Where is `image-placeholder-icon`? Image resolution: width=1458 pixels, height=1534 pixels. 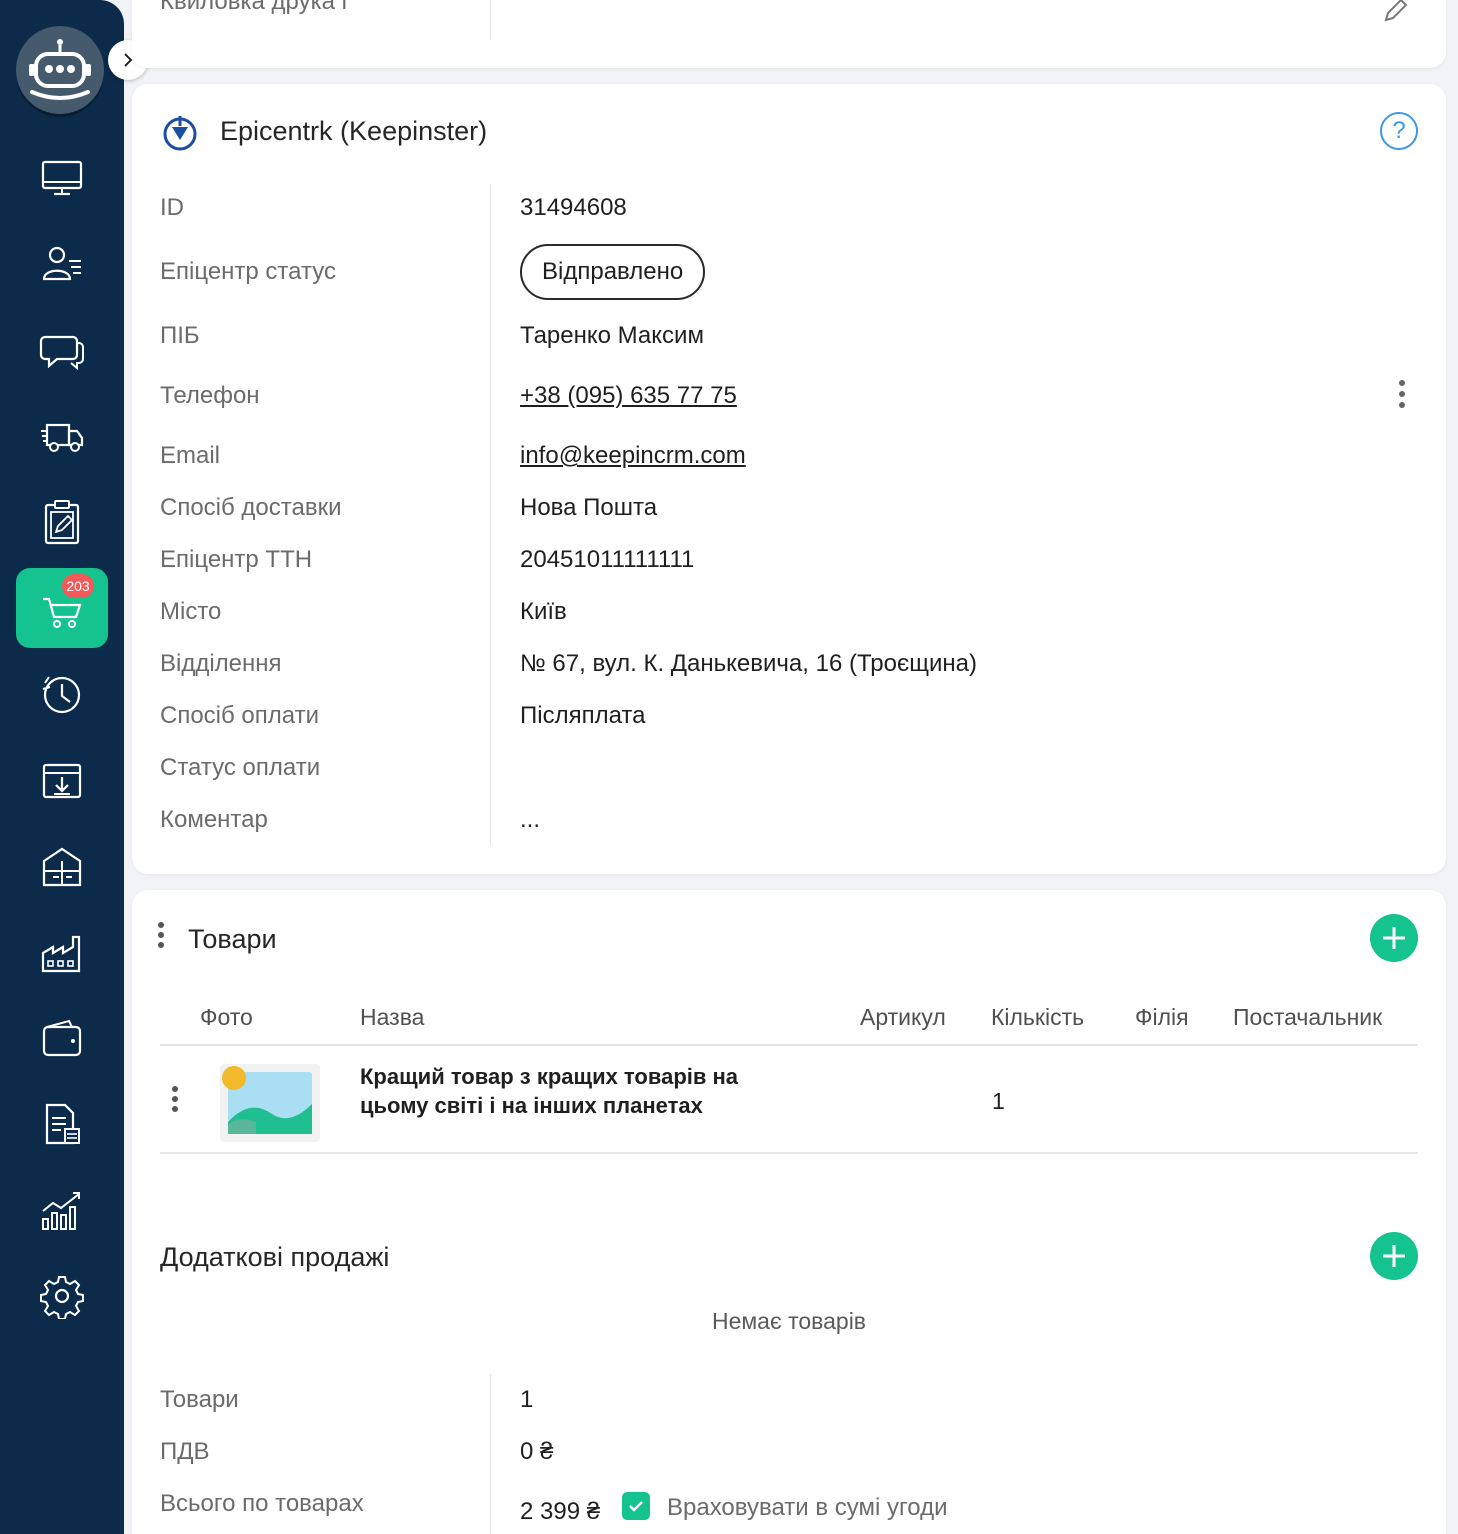
image-placeholder-icon is located at coordinates (267, 1100).